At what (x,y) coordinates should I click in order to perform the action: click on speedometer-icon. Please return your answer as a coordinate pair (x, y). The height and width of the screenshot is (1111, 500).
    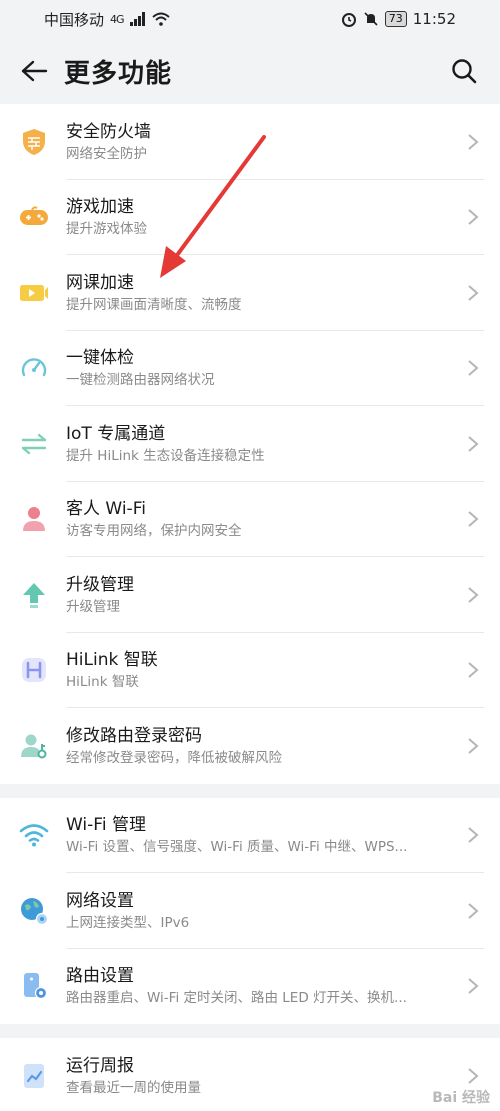
    Looking at the image, I should click on (34, 368).